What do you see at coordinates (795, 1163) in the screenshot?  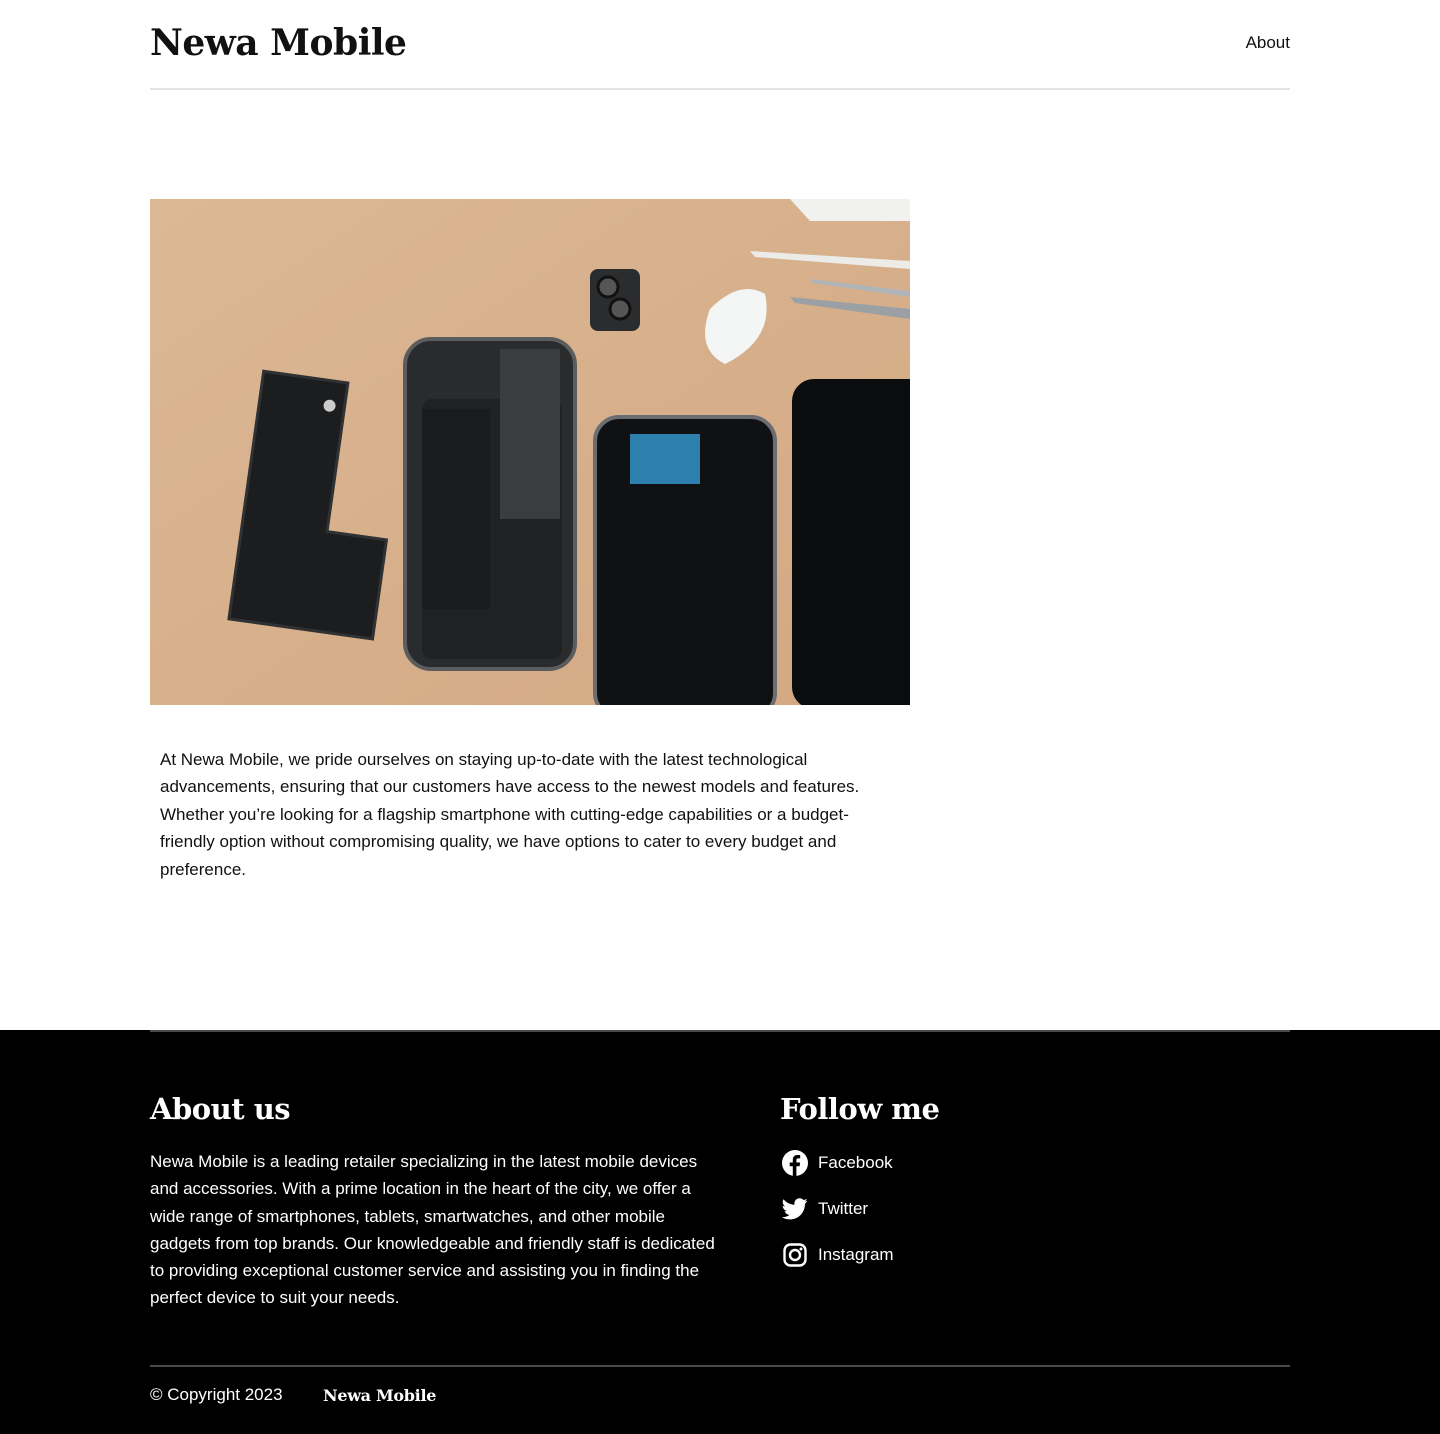 I see `facebook-icon` at bounding box center [795, 1163].